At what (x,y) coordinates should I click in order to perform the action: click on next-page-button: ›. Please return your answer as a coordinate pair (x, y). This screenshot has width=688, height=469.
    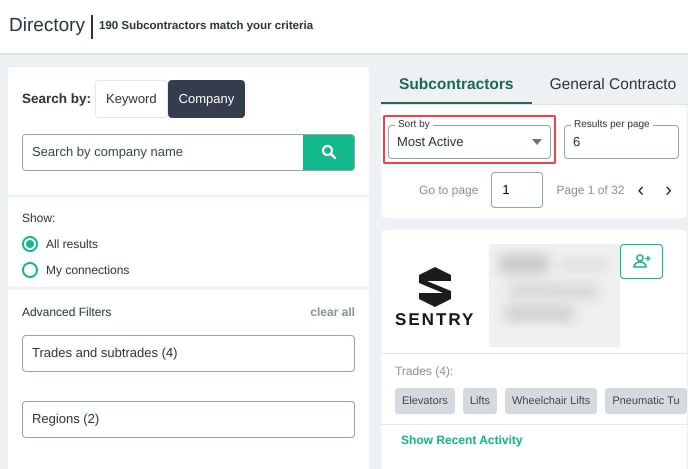
    Looking at the image, I should click on (668, 190).